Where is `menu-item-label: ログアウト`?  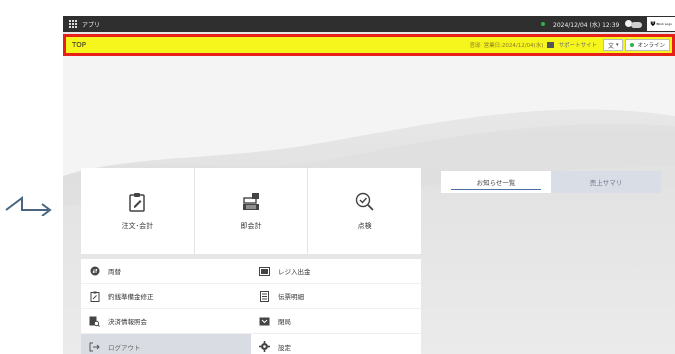
menu-item-label: ログアウト is located at coordinates (124, 347).